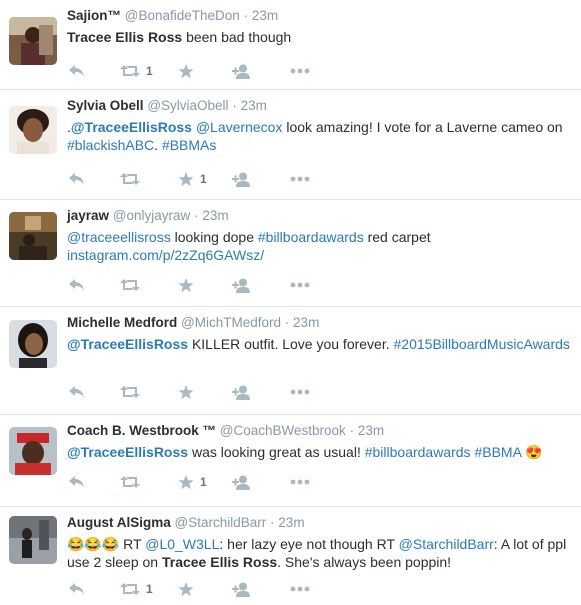  Describe the element at coordinates (88, 215) in the screenshot. I see `display-name: jayraw` at that location.